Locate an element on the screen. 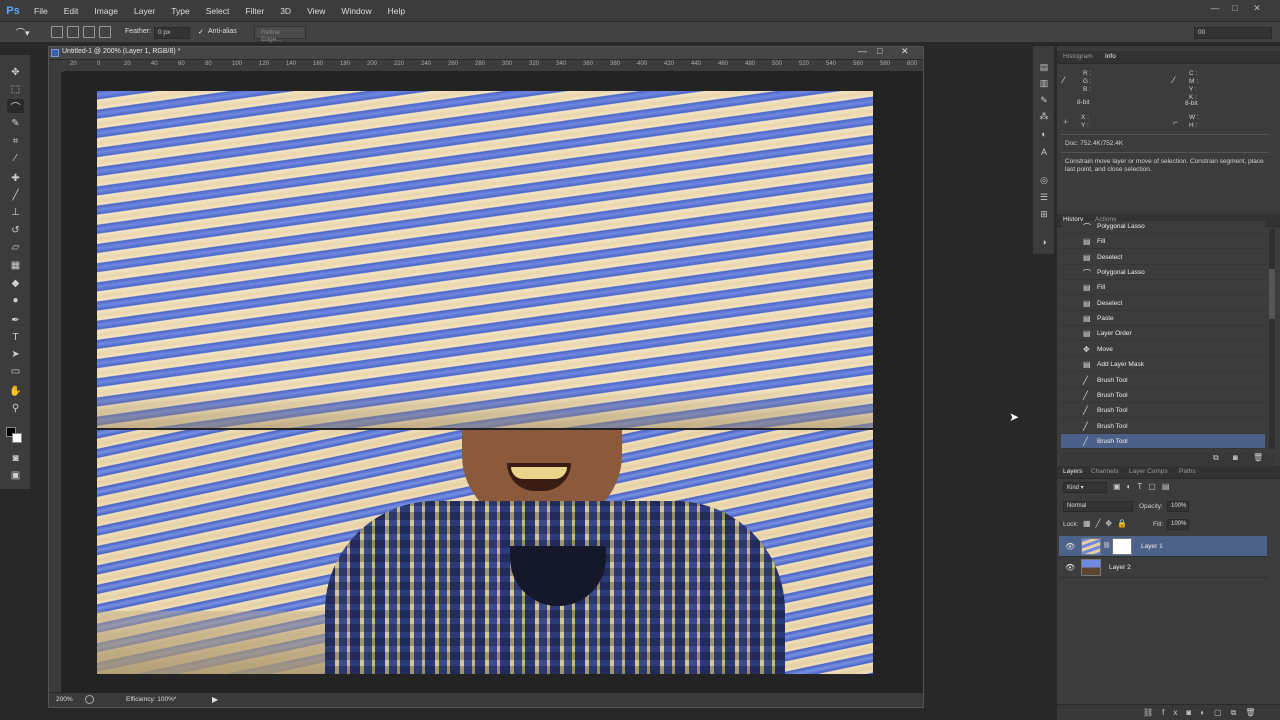  intersect-selection-icon is located at coordinates (105, 32).